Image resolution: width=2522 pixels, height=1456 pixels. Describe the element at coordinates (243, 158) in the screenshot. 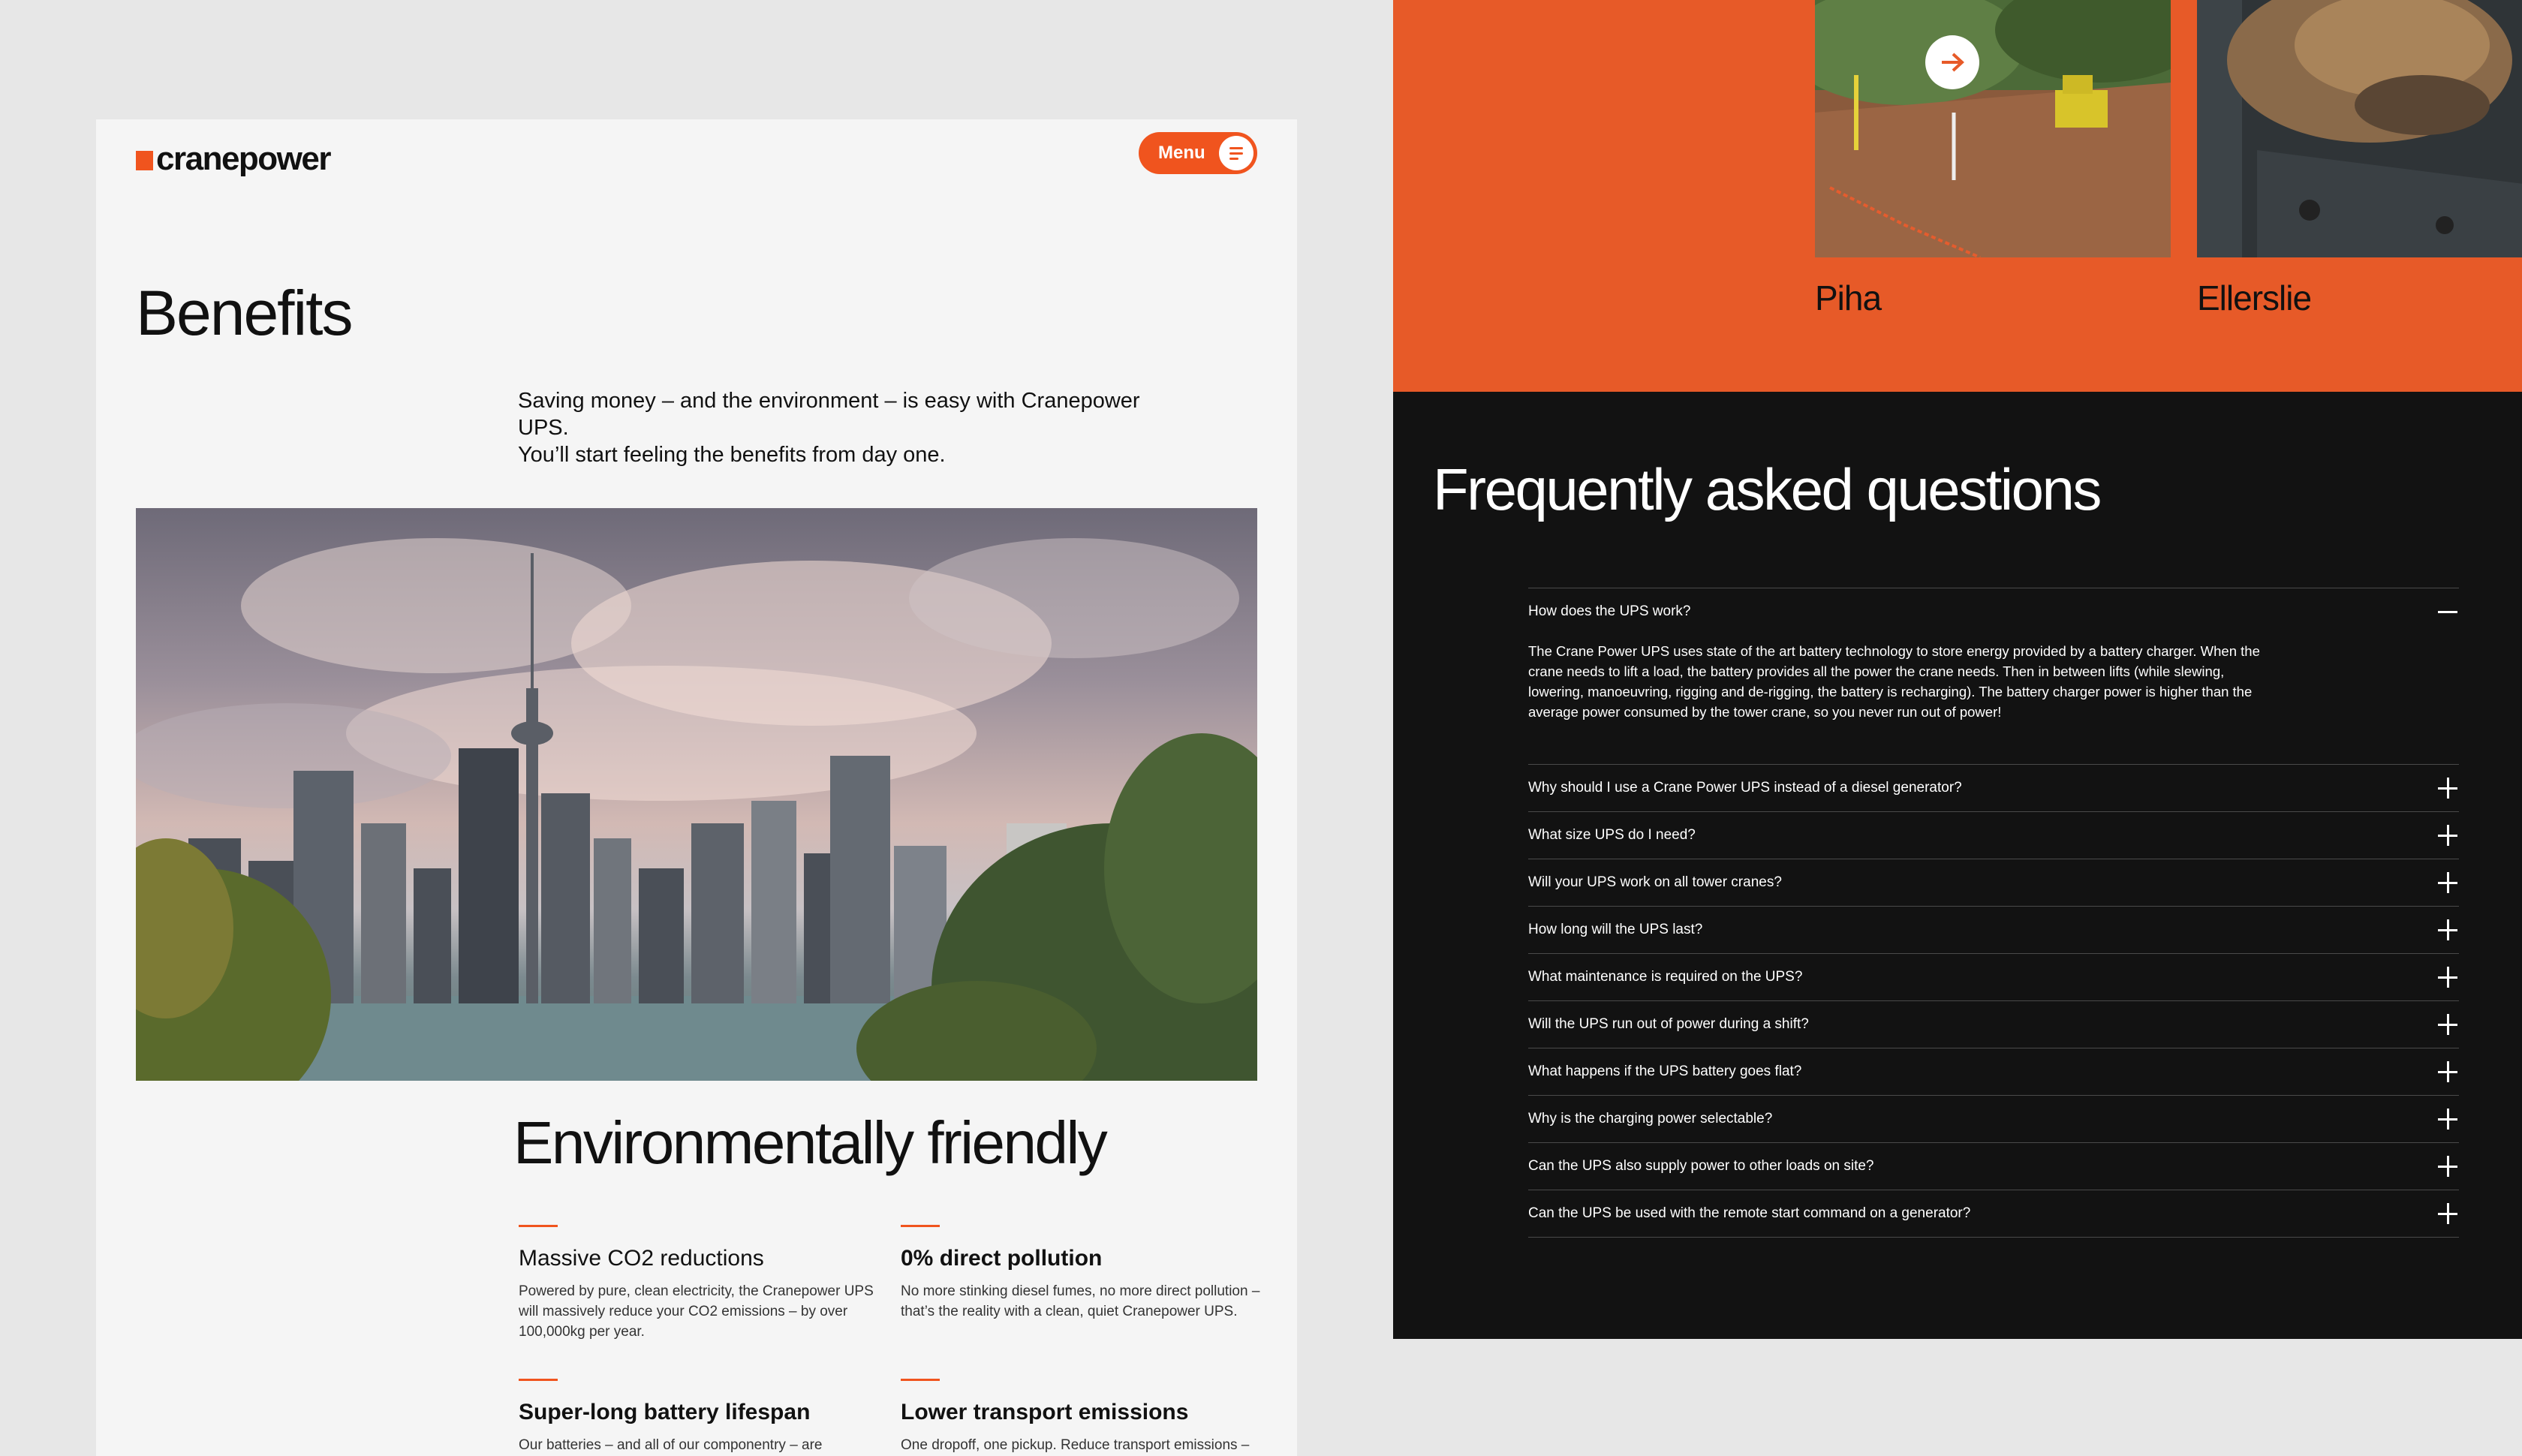

I see `logo-wordmark: cranepower` at that location.